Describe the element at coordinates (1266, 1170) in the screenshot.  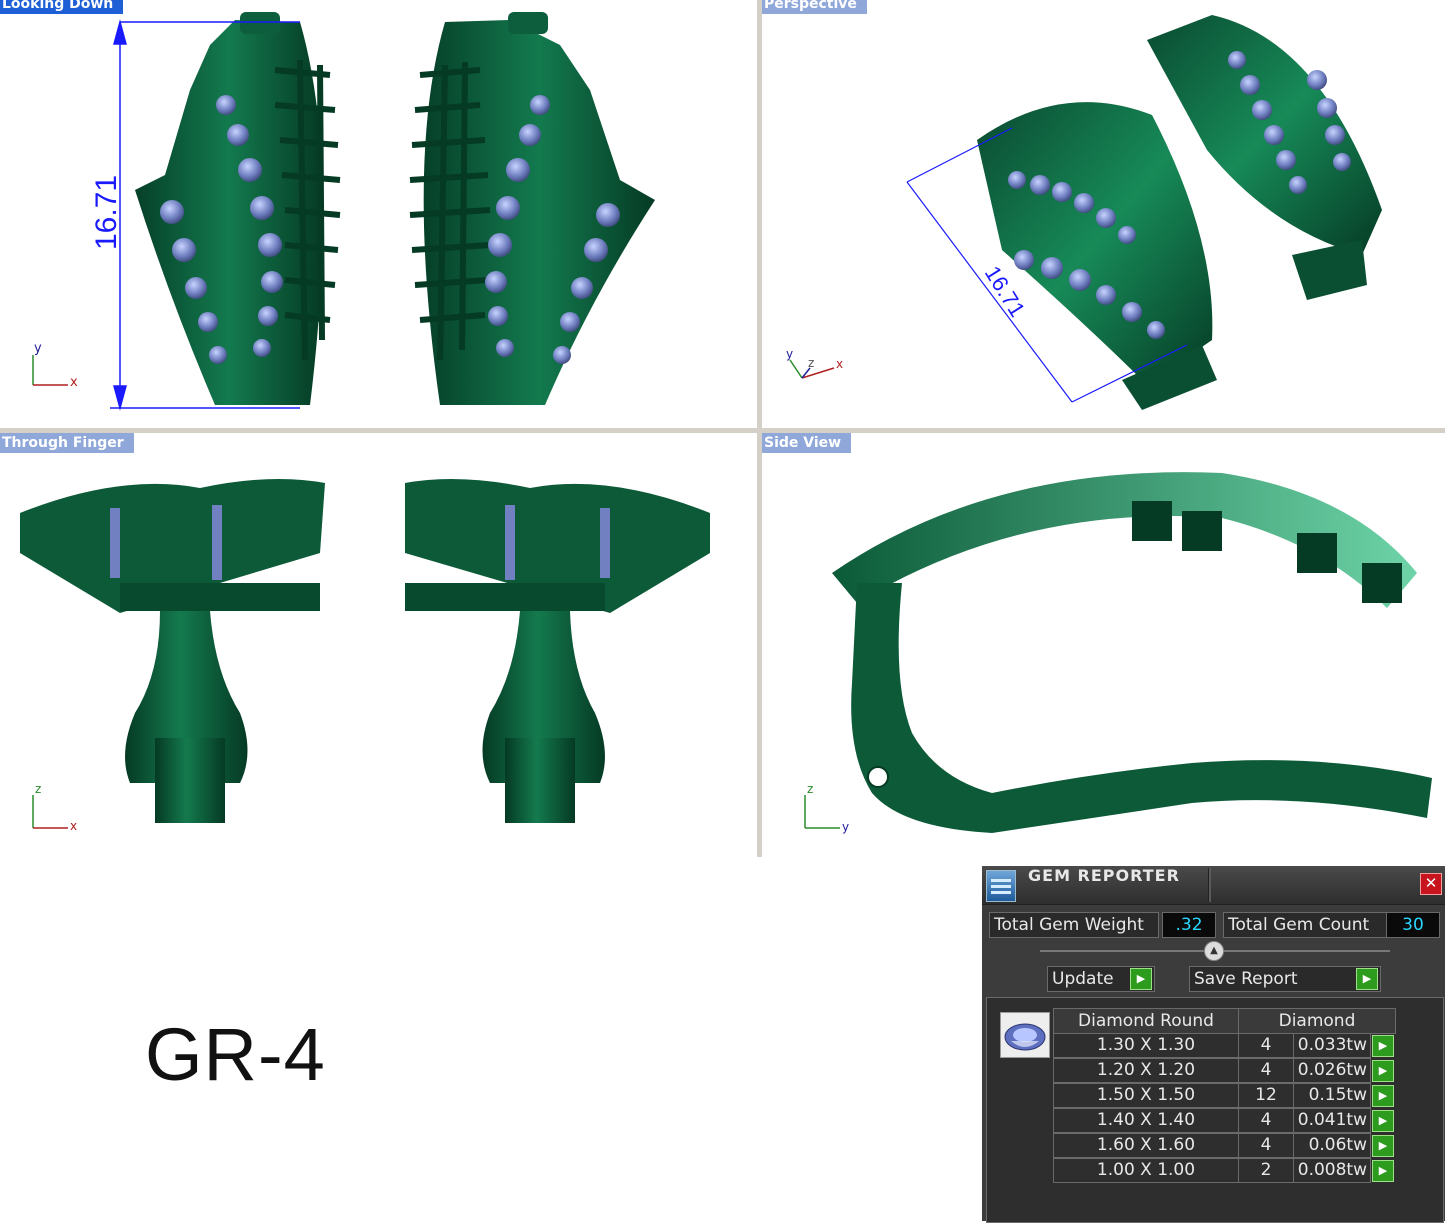
I see `gem-count-cell: 2` at that location.